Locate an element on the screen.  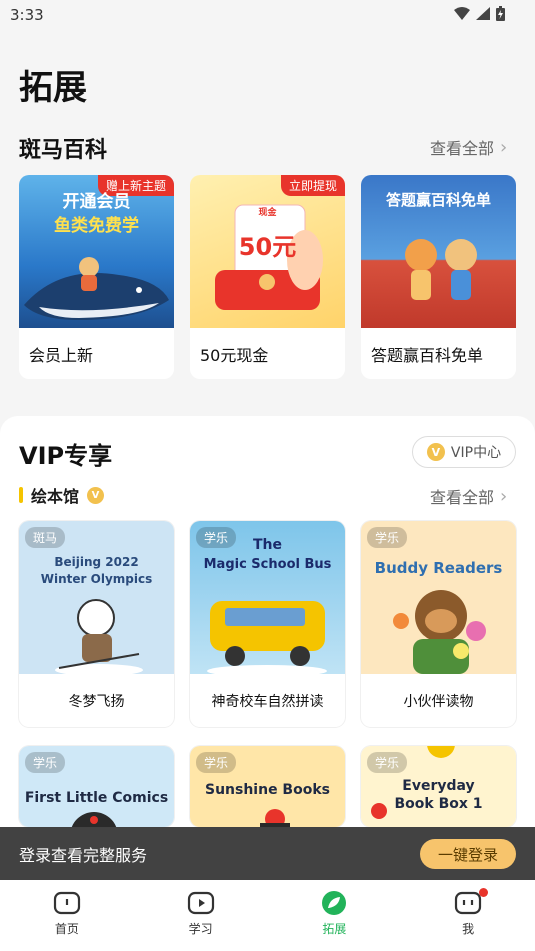
book-cover: 斑马 Beijing 2022 Winter Olympics is located at coordinates (96, 597).